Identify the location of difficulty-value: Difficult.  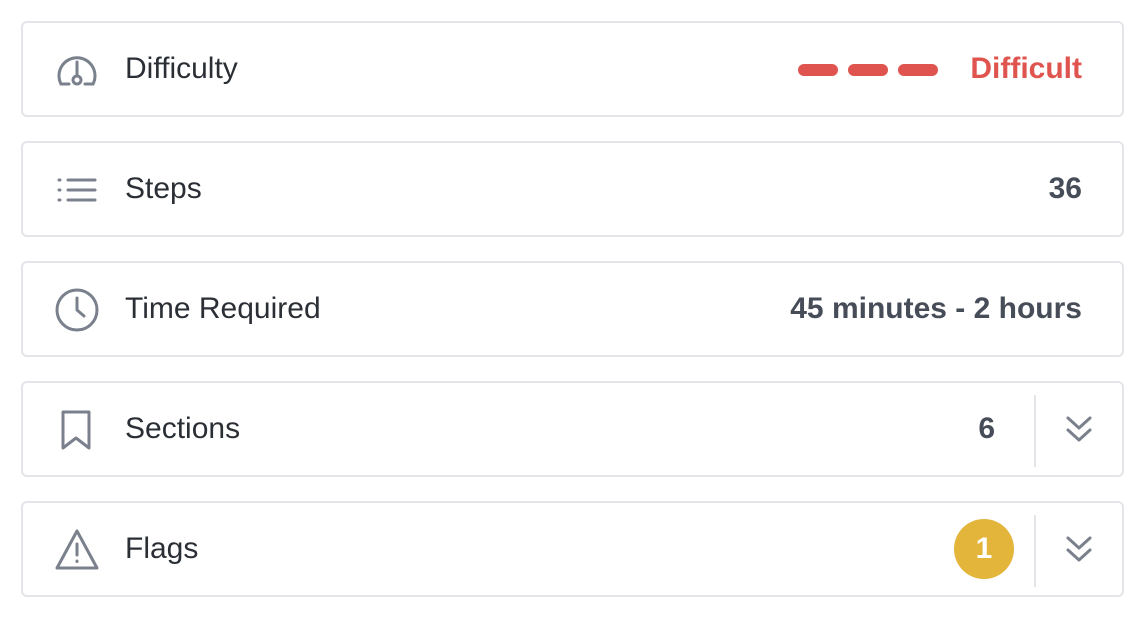
(1026, 68).